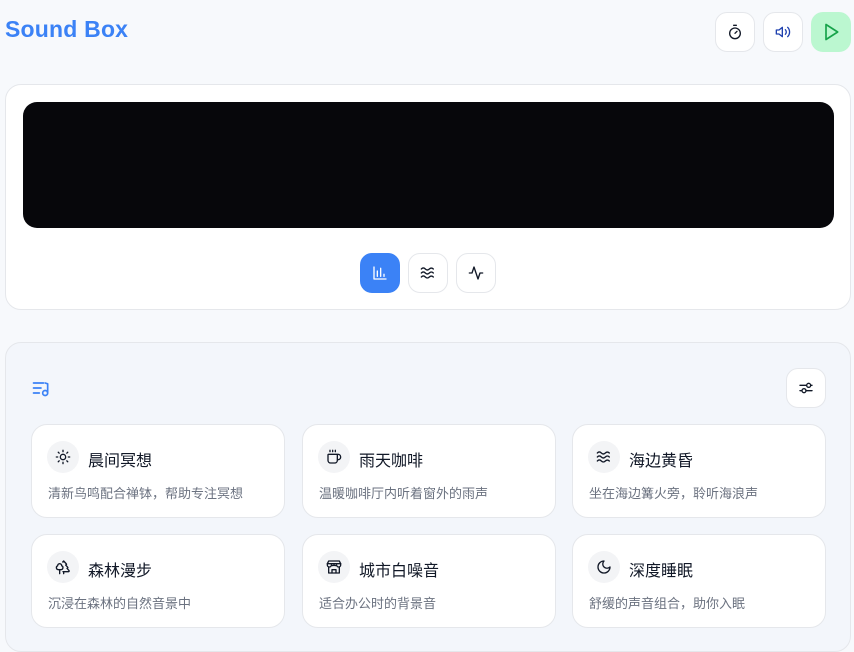 Image resolution: width=854 pixels, height=652 pixels. I want to click on play-icon, so click(832, 32).